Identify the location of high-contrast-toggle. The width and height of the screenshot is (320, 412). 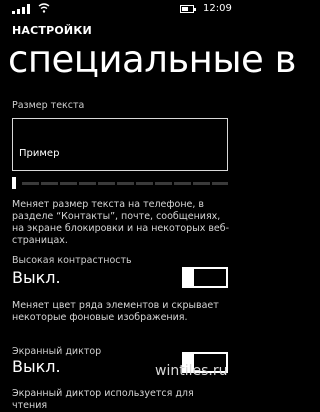
(205, 277).